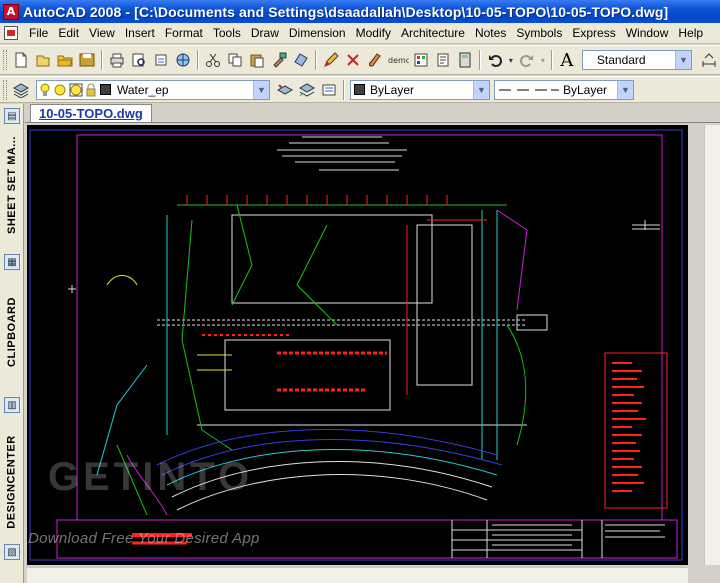 This screenshot has height=583, width=720. Describe the element at coordinates (12, 116) in the screenshot. I see `sheet-set-icon: ▤` at that location.